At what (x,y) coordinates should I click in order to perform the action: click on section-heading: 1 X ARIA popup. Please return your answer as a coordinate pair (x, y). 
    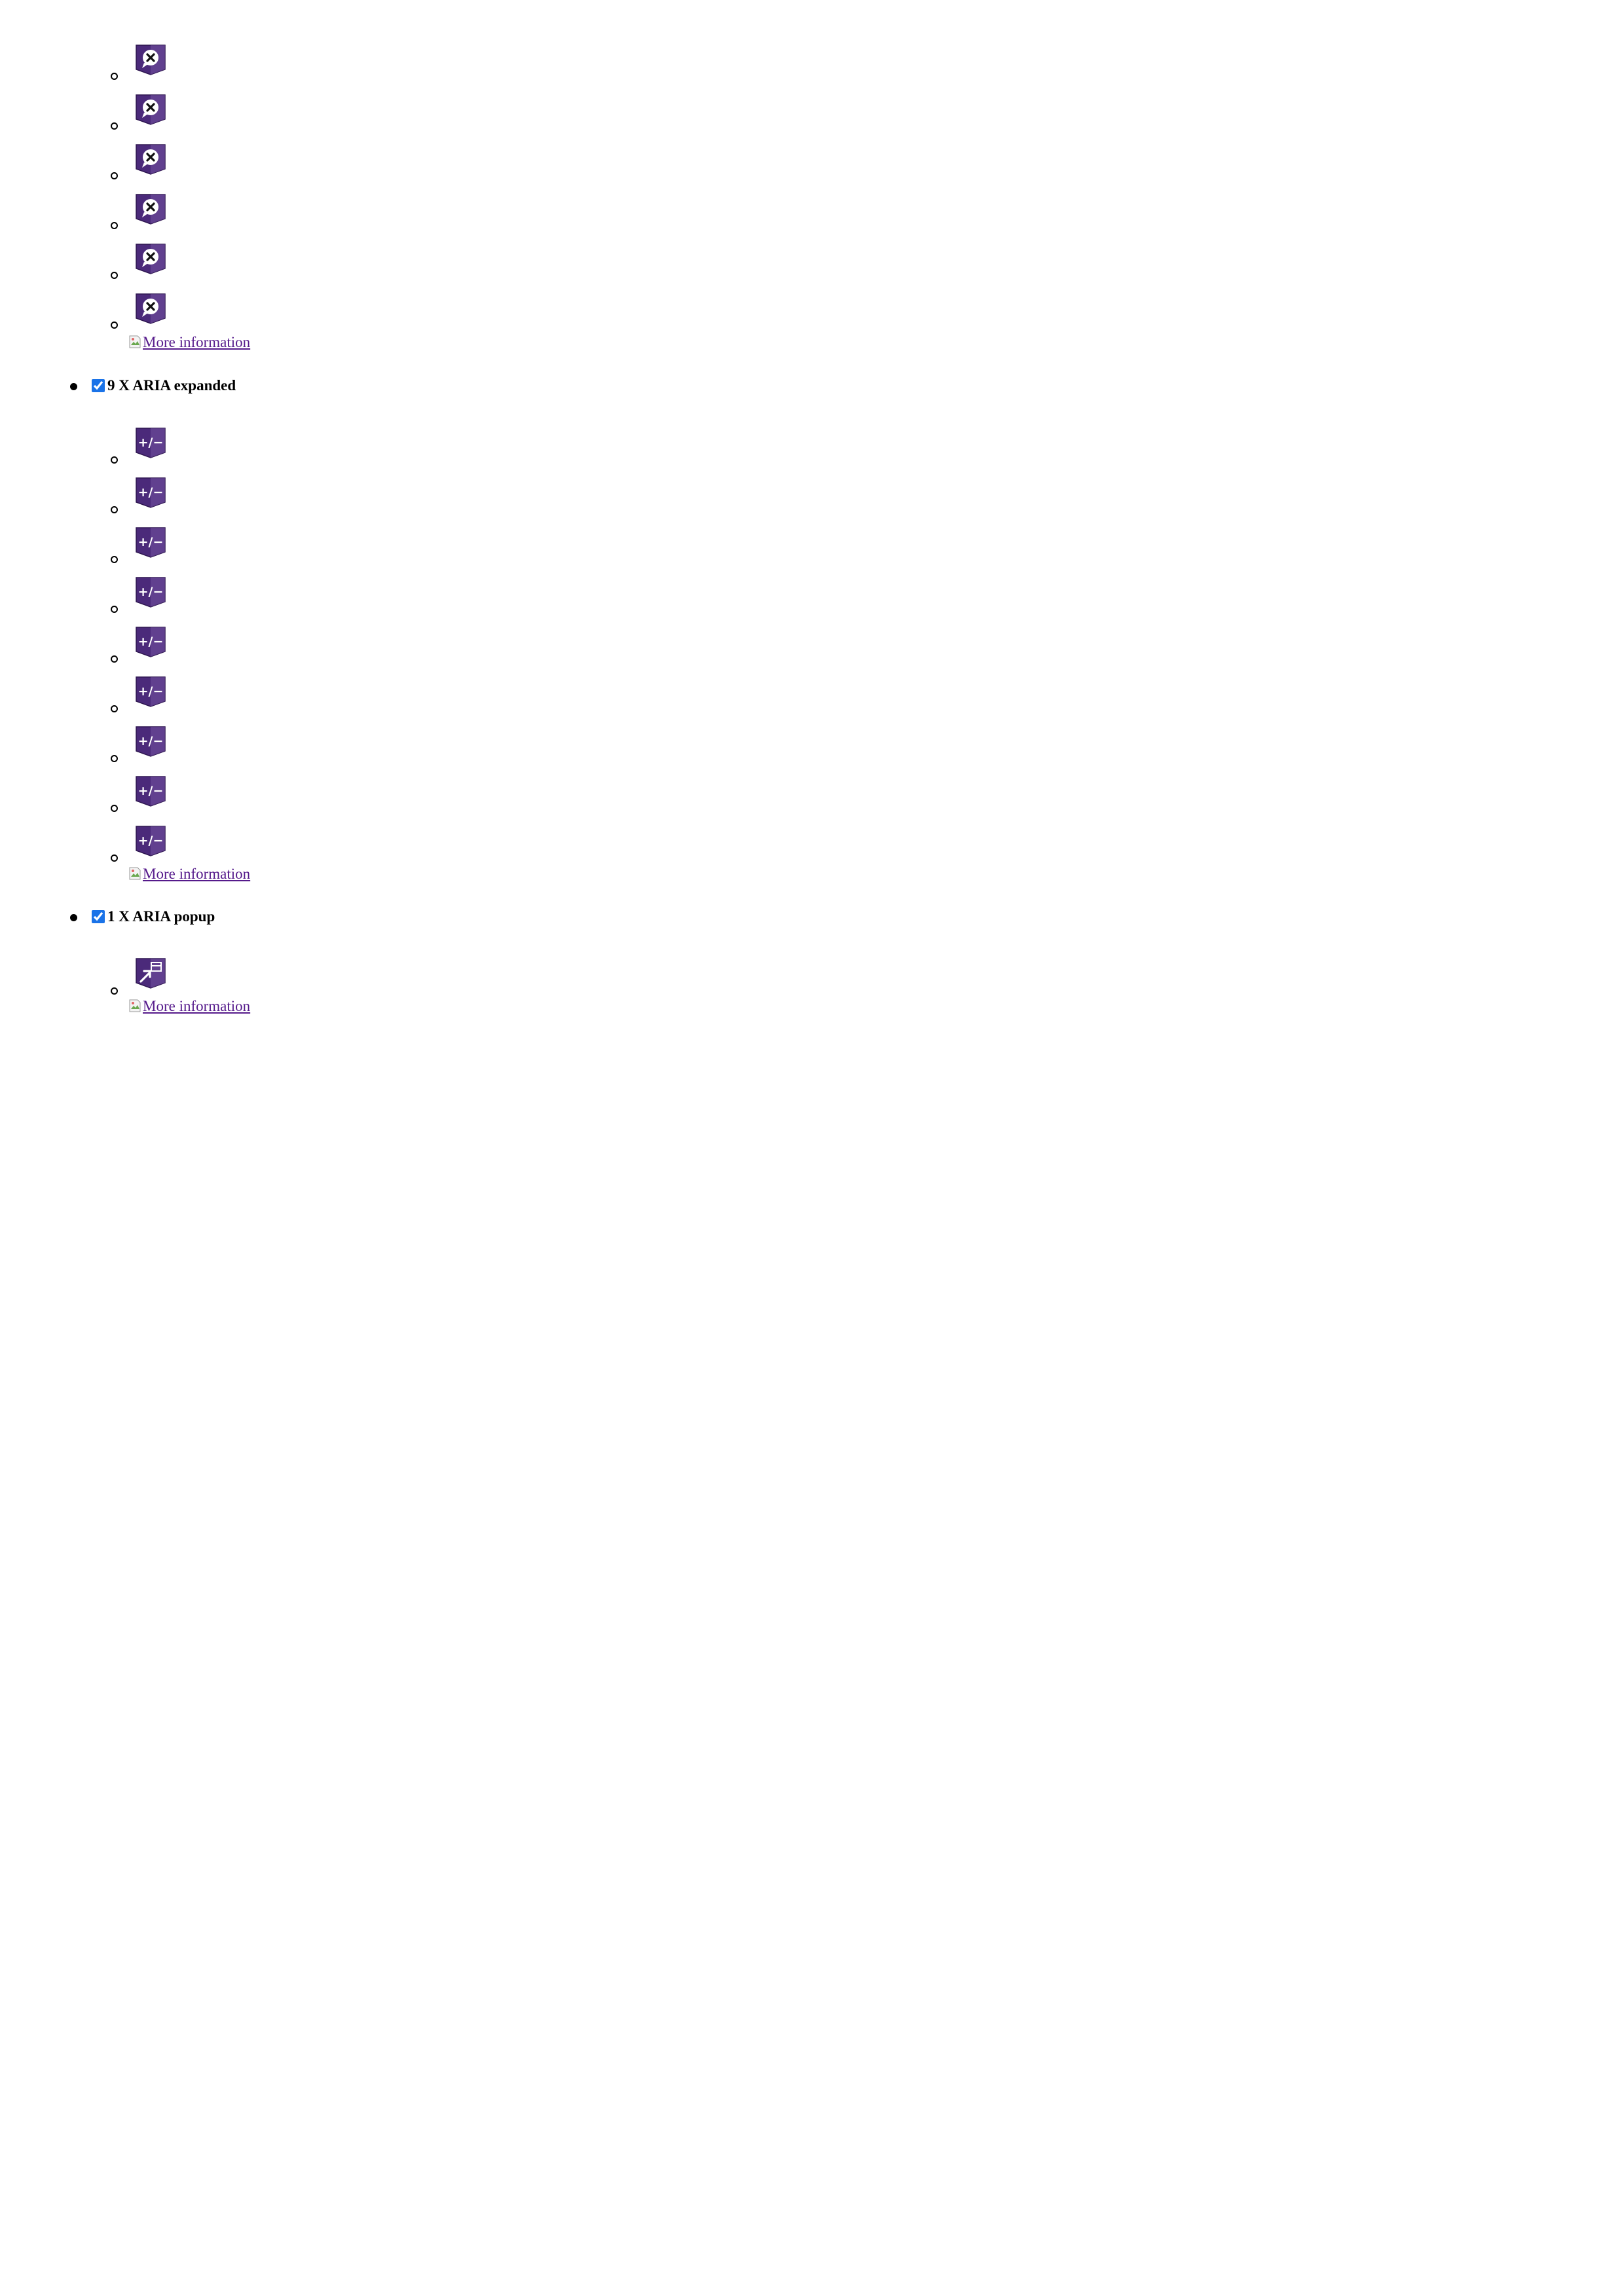
    Looking at the image, I should click on (153, 916).